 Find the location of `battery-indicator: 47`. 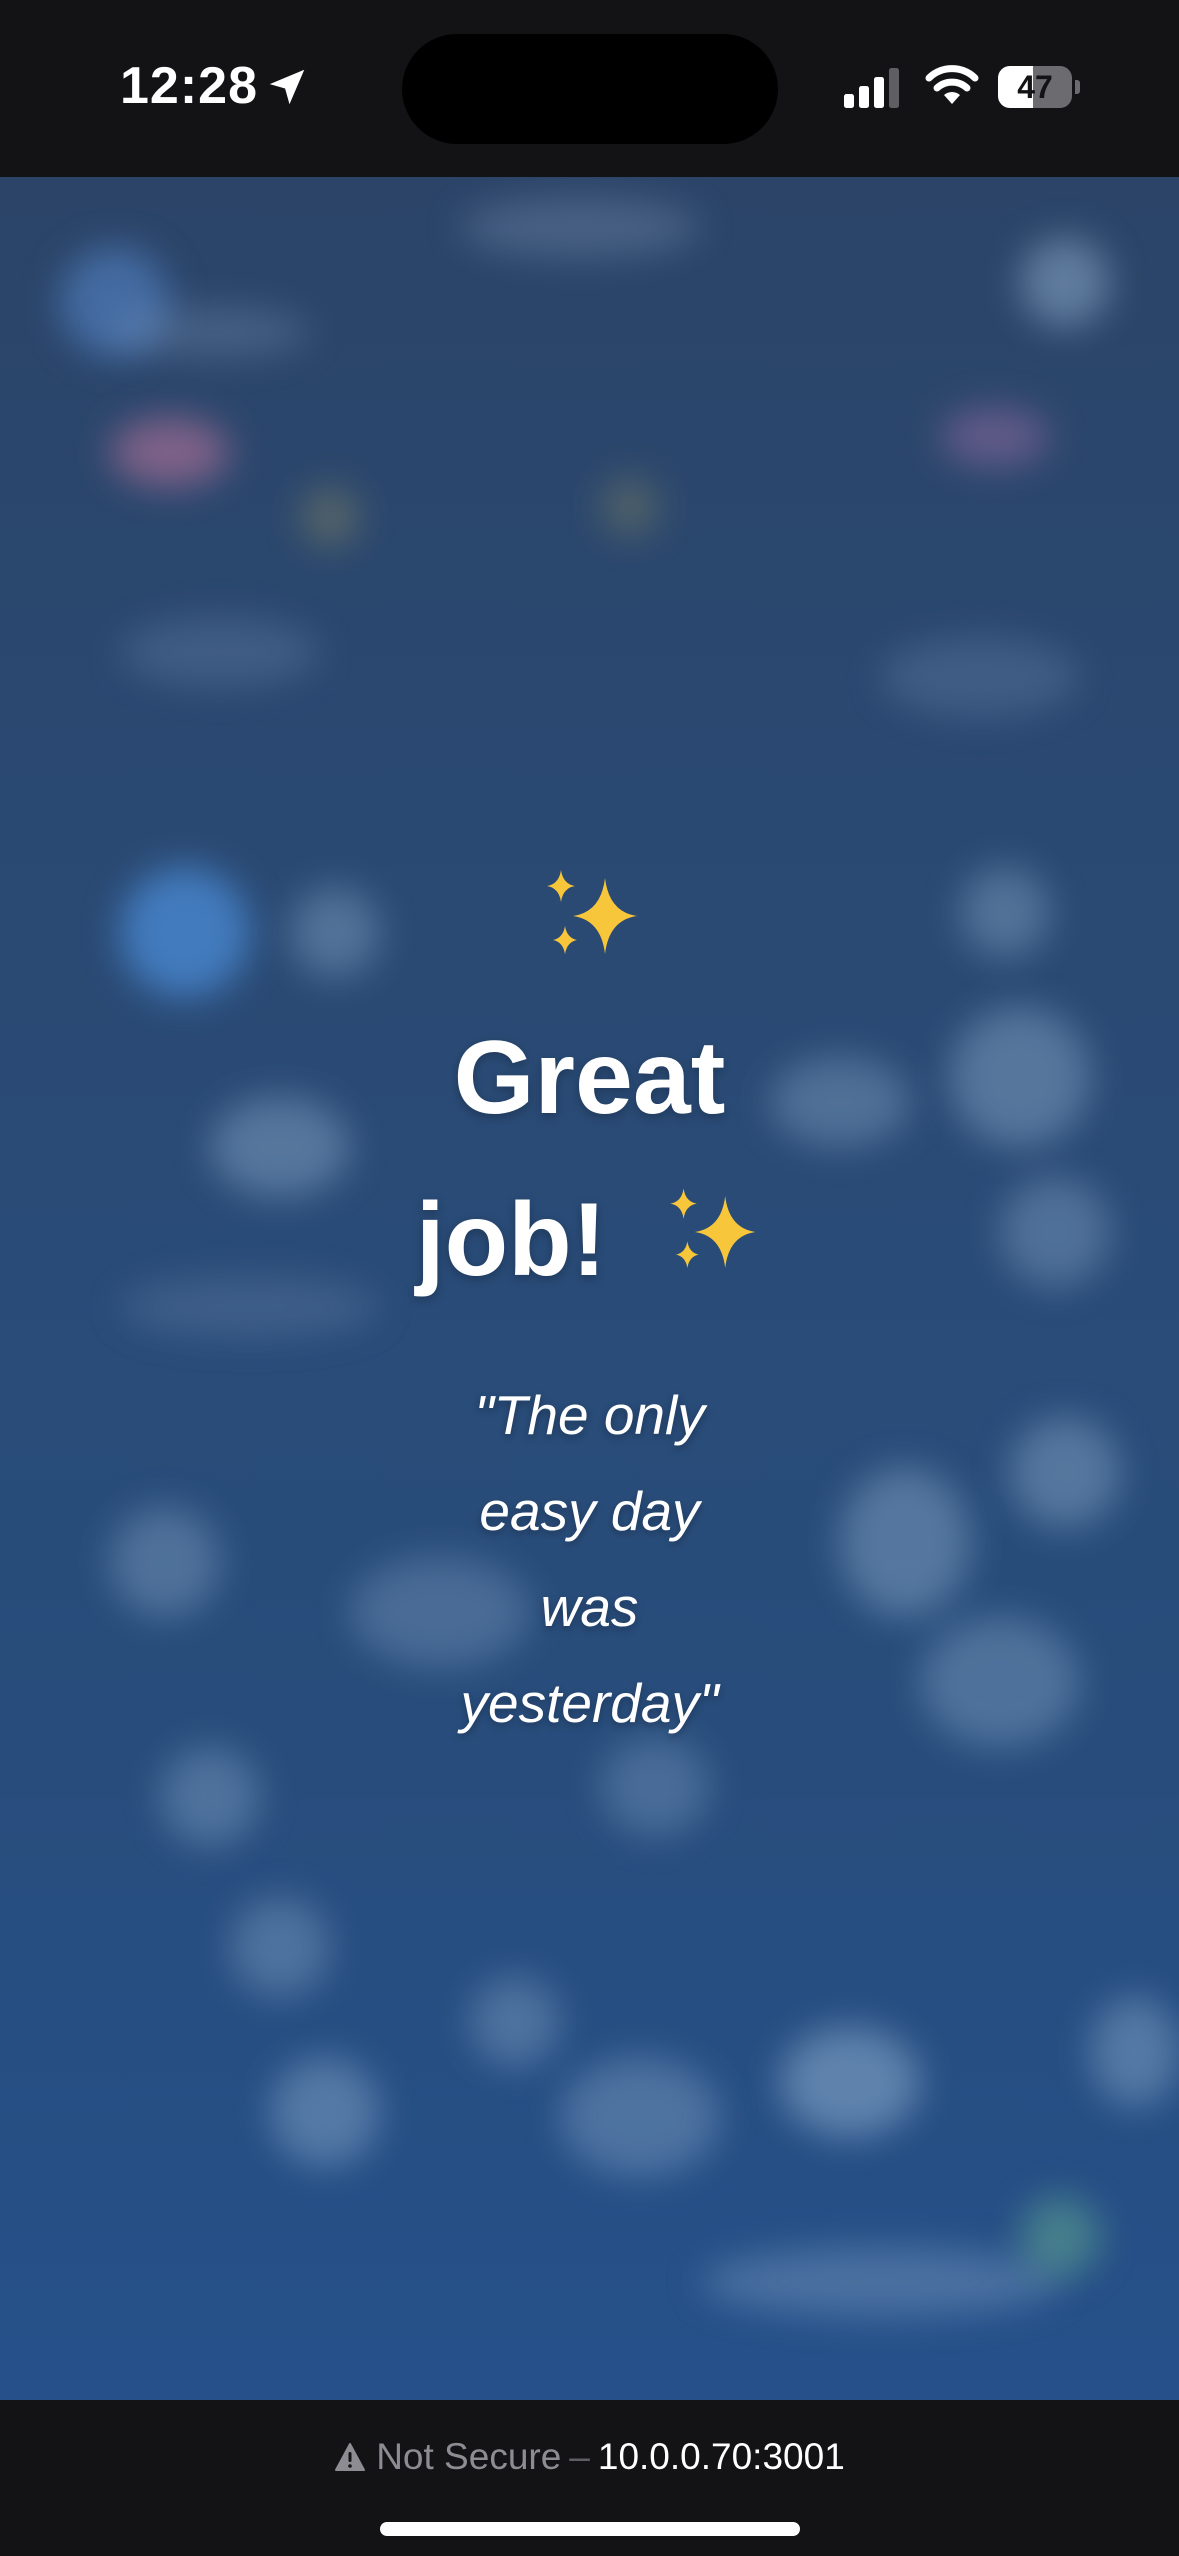

battery-indicator: 47 is located at coordinates (1039, 87).